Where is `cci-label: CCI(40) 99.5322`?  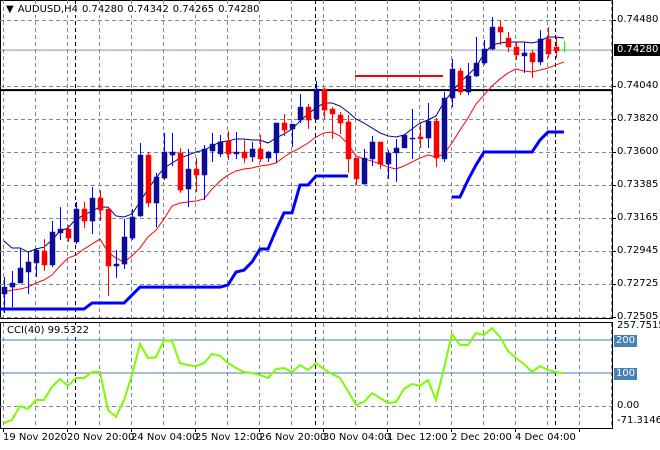 cci-label: CCI(40) 99.5322 is located at coordinates (48, 330).